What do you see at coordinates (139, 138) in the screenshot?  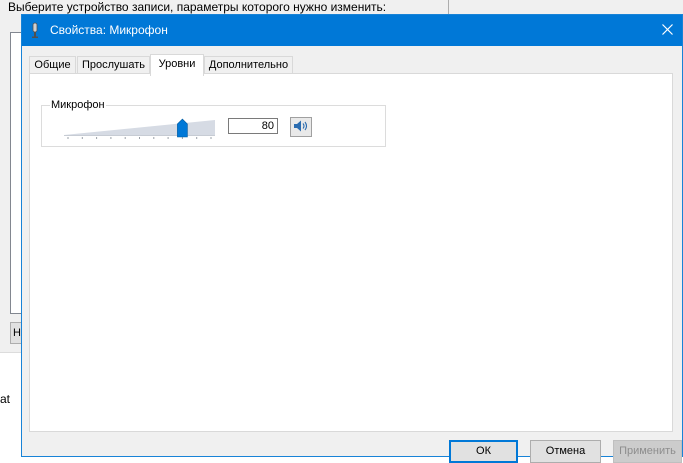 I see `slider-ticks` at bounding box center [139, 138].